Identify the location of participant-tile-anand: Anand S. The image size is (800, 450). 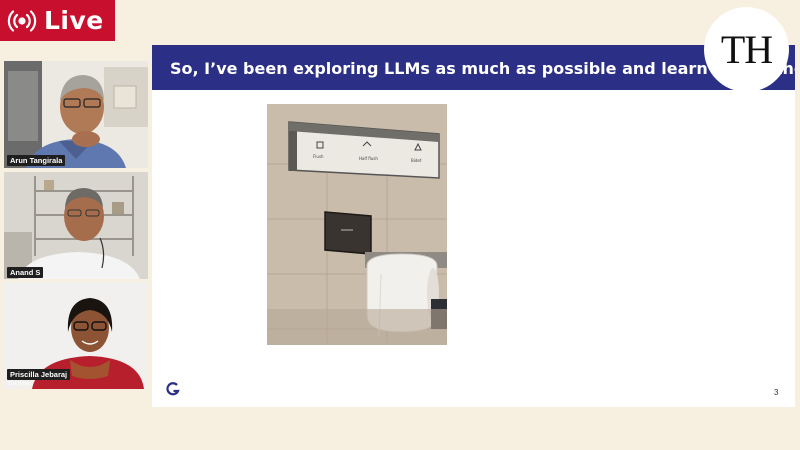
(76, 225).